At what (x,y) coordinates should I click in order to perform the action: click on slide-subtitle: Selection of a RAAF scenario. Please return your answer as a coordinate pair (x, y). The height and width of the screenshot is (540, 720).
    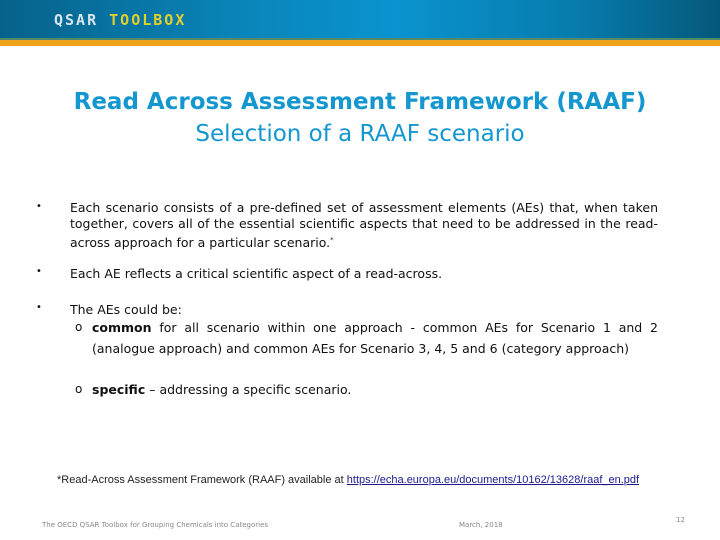
    Looking at the image, I should click on (360, 134).